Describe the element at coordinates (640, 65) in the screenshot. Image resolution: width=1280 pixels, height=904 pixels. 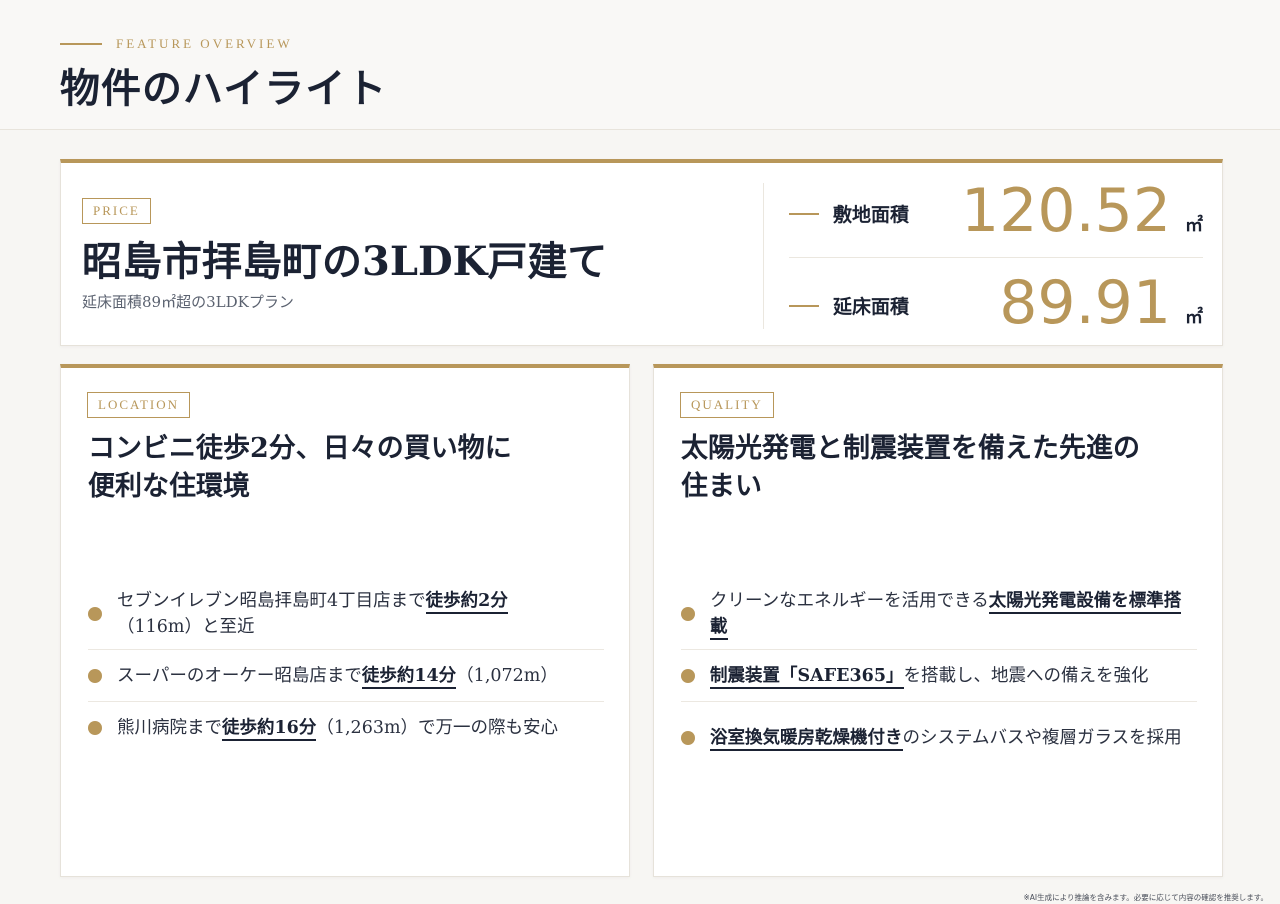
I see `page-header: FEATURE OVERVIEW 物件のハイライト` at that location.